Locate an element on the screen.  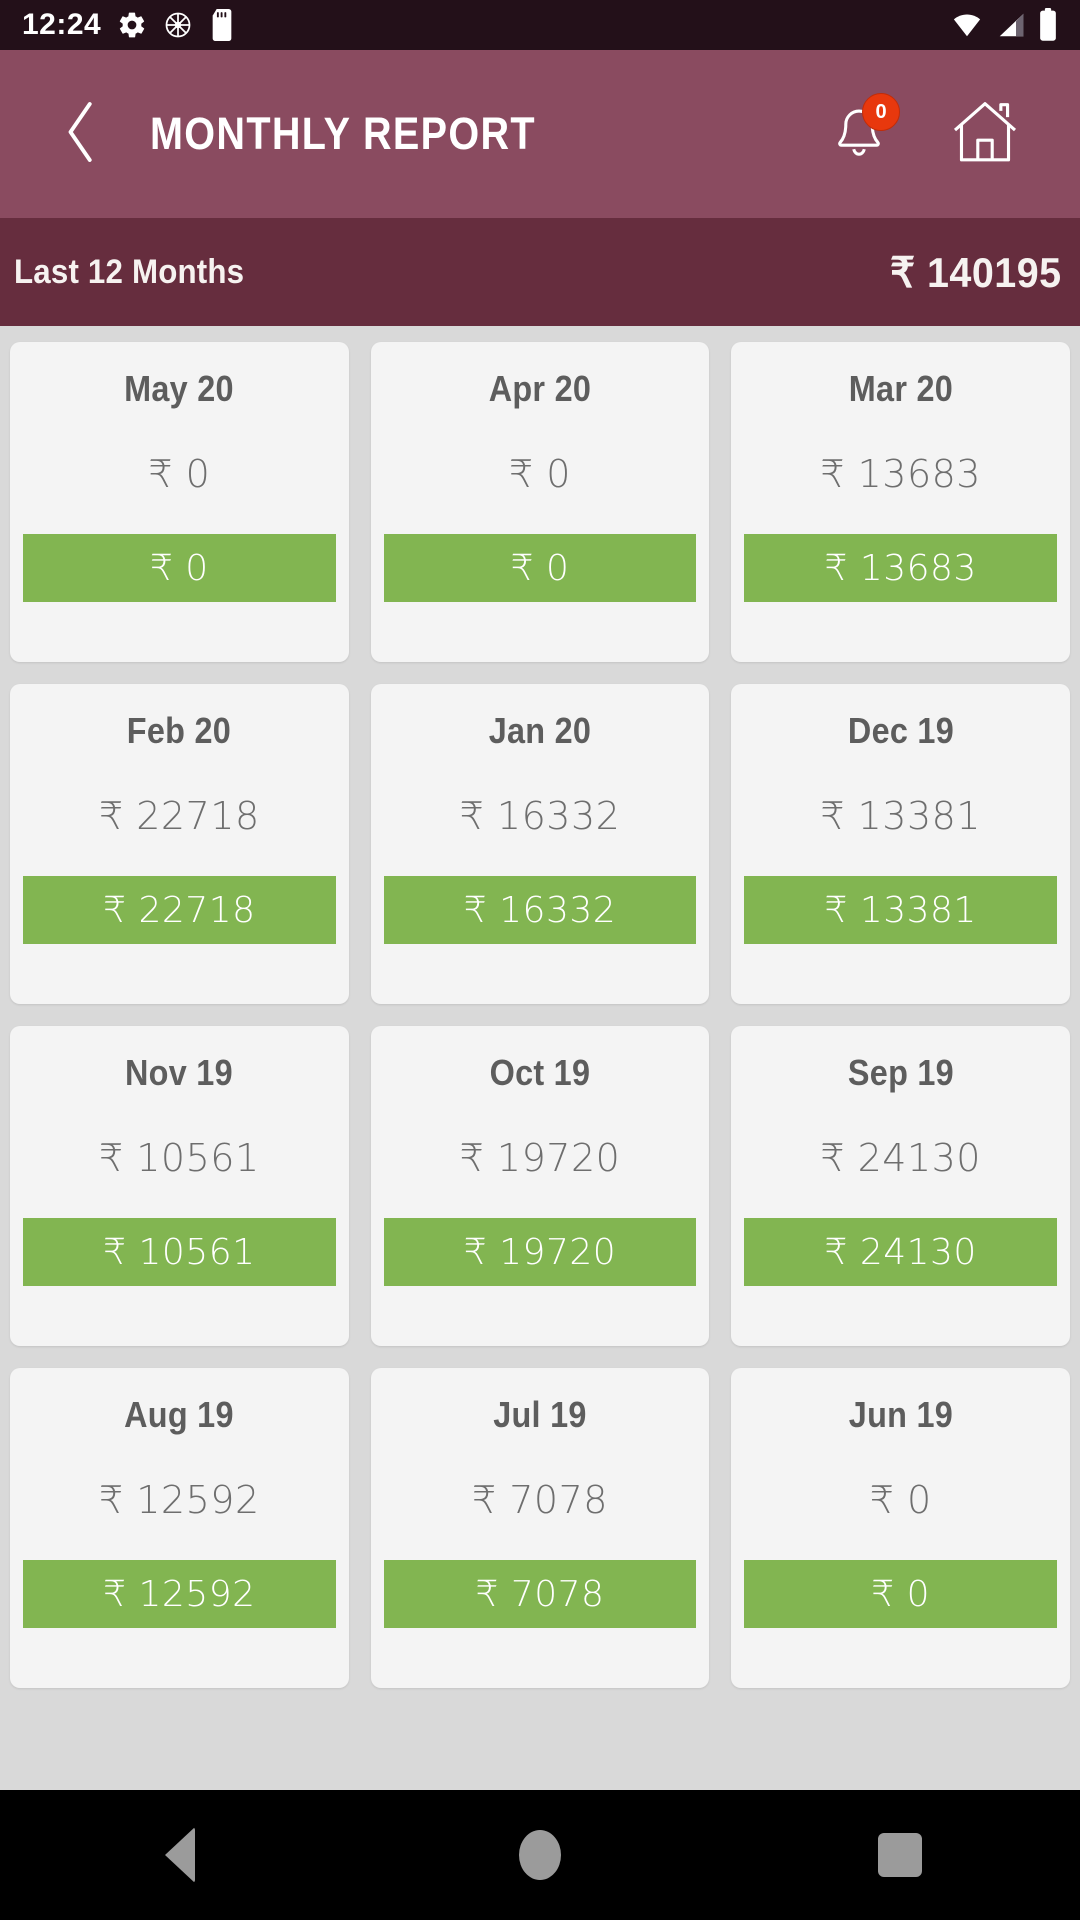
sd-card-icon is located at coordinates (222, 25).